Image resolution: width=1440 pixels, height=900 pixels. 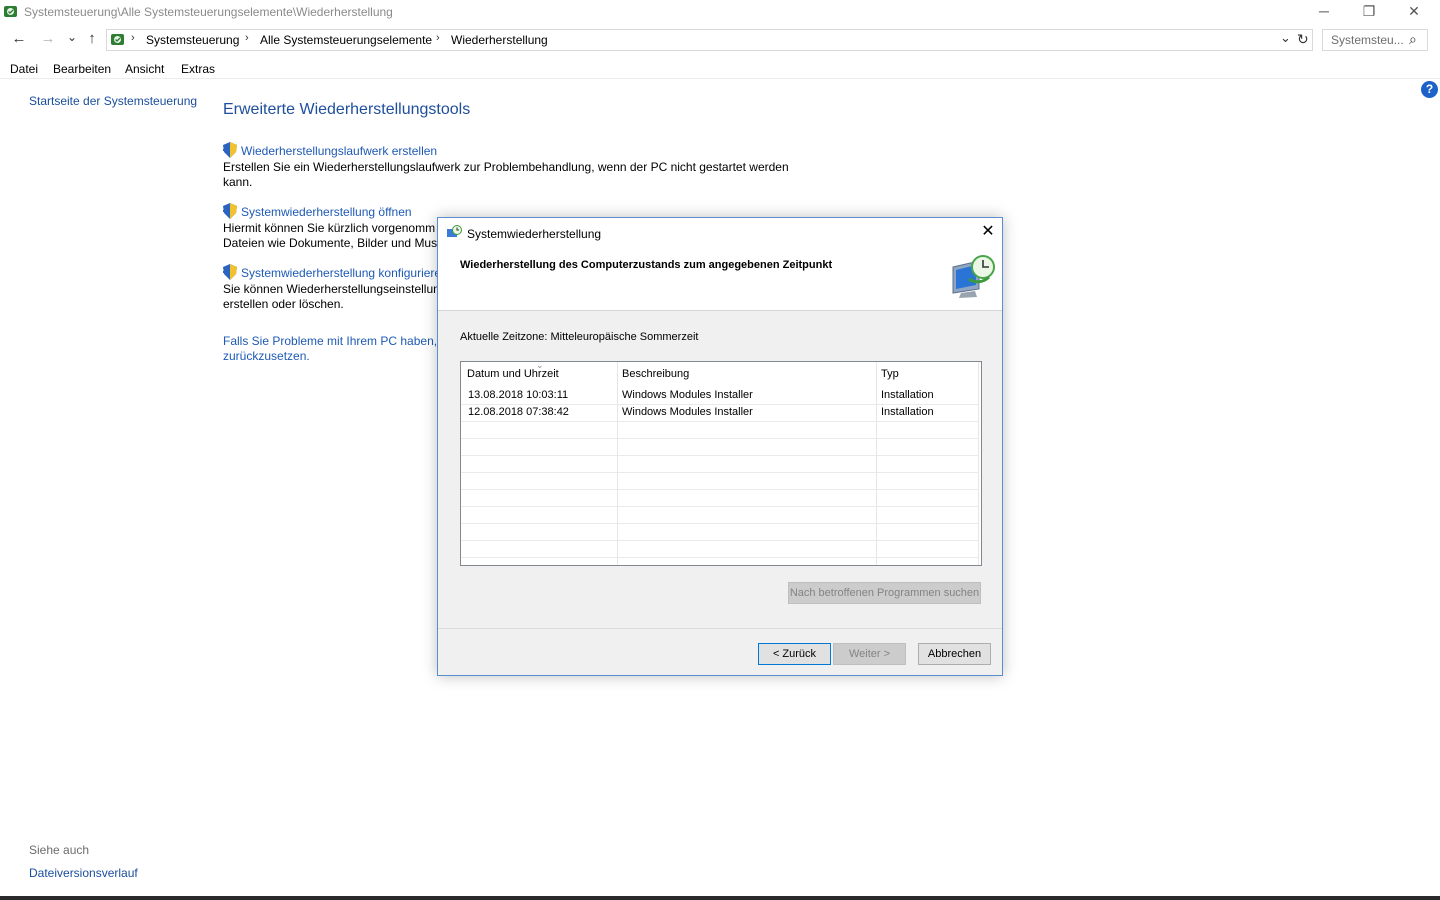 I want to click on task-description: kann., so click(x=238, y=182).